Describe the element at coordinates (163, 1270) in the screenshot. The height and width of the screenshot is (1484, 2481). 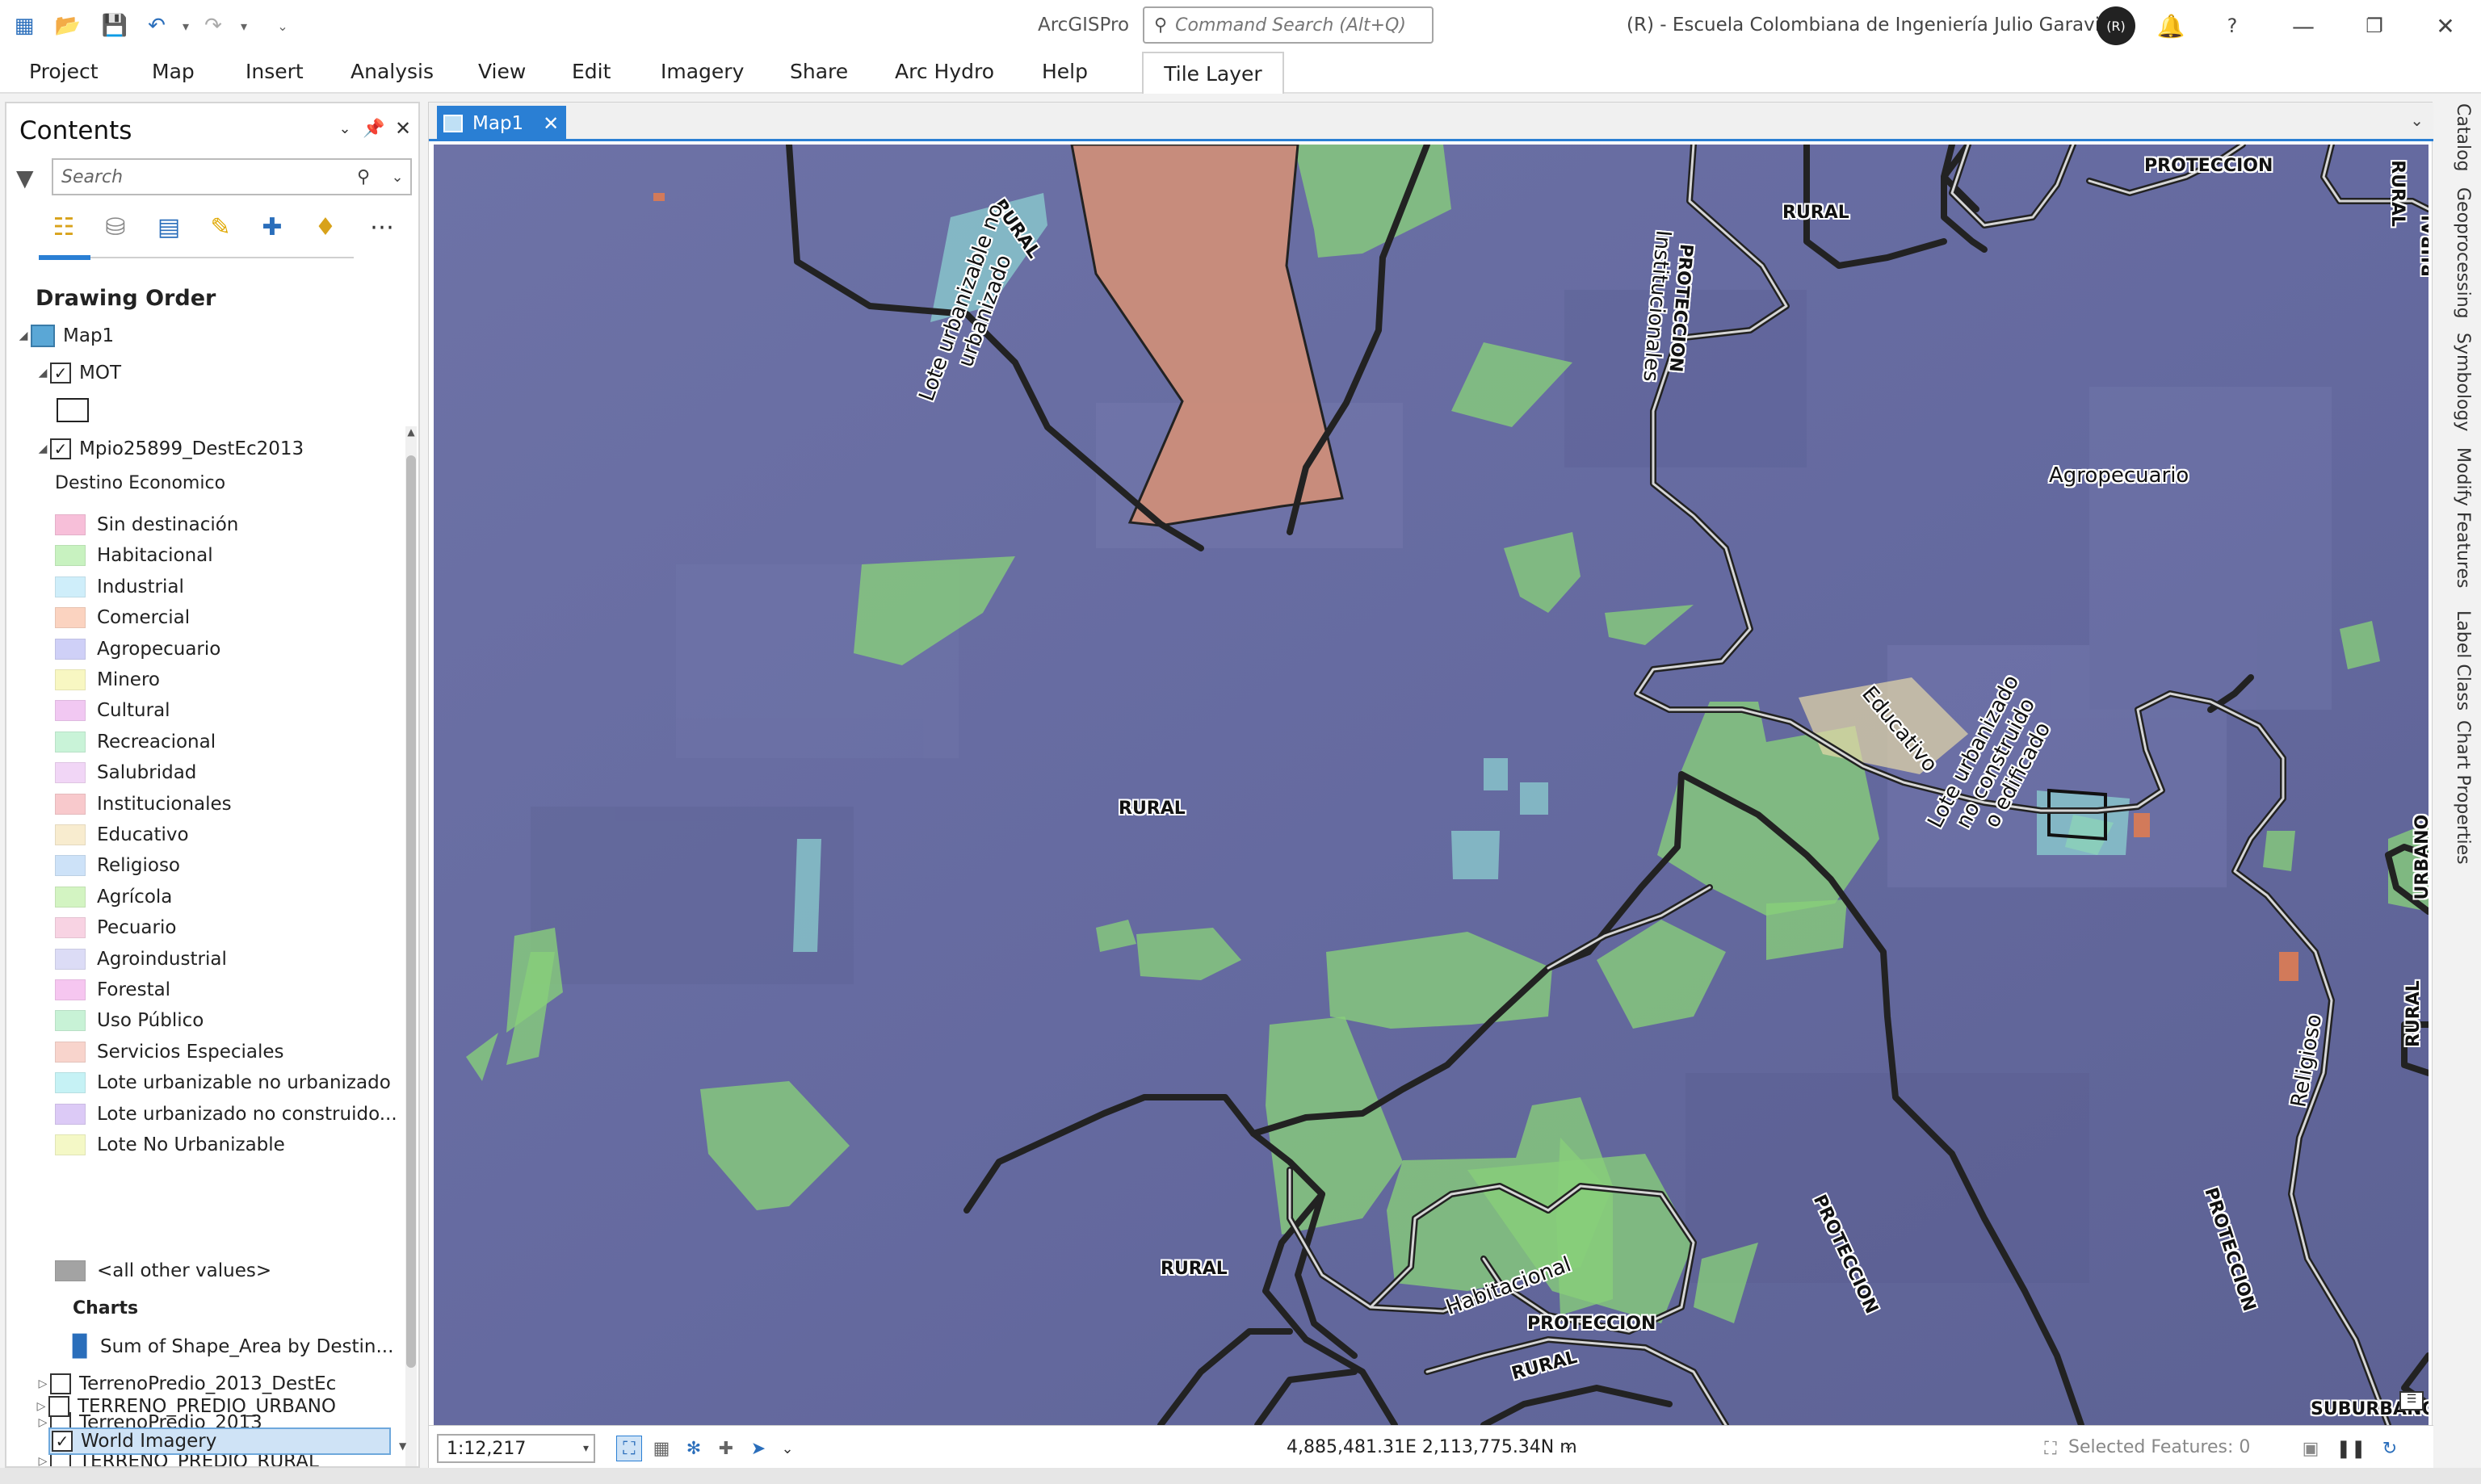
I see `legend-item-other-values: <all other values>` at that location.